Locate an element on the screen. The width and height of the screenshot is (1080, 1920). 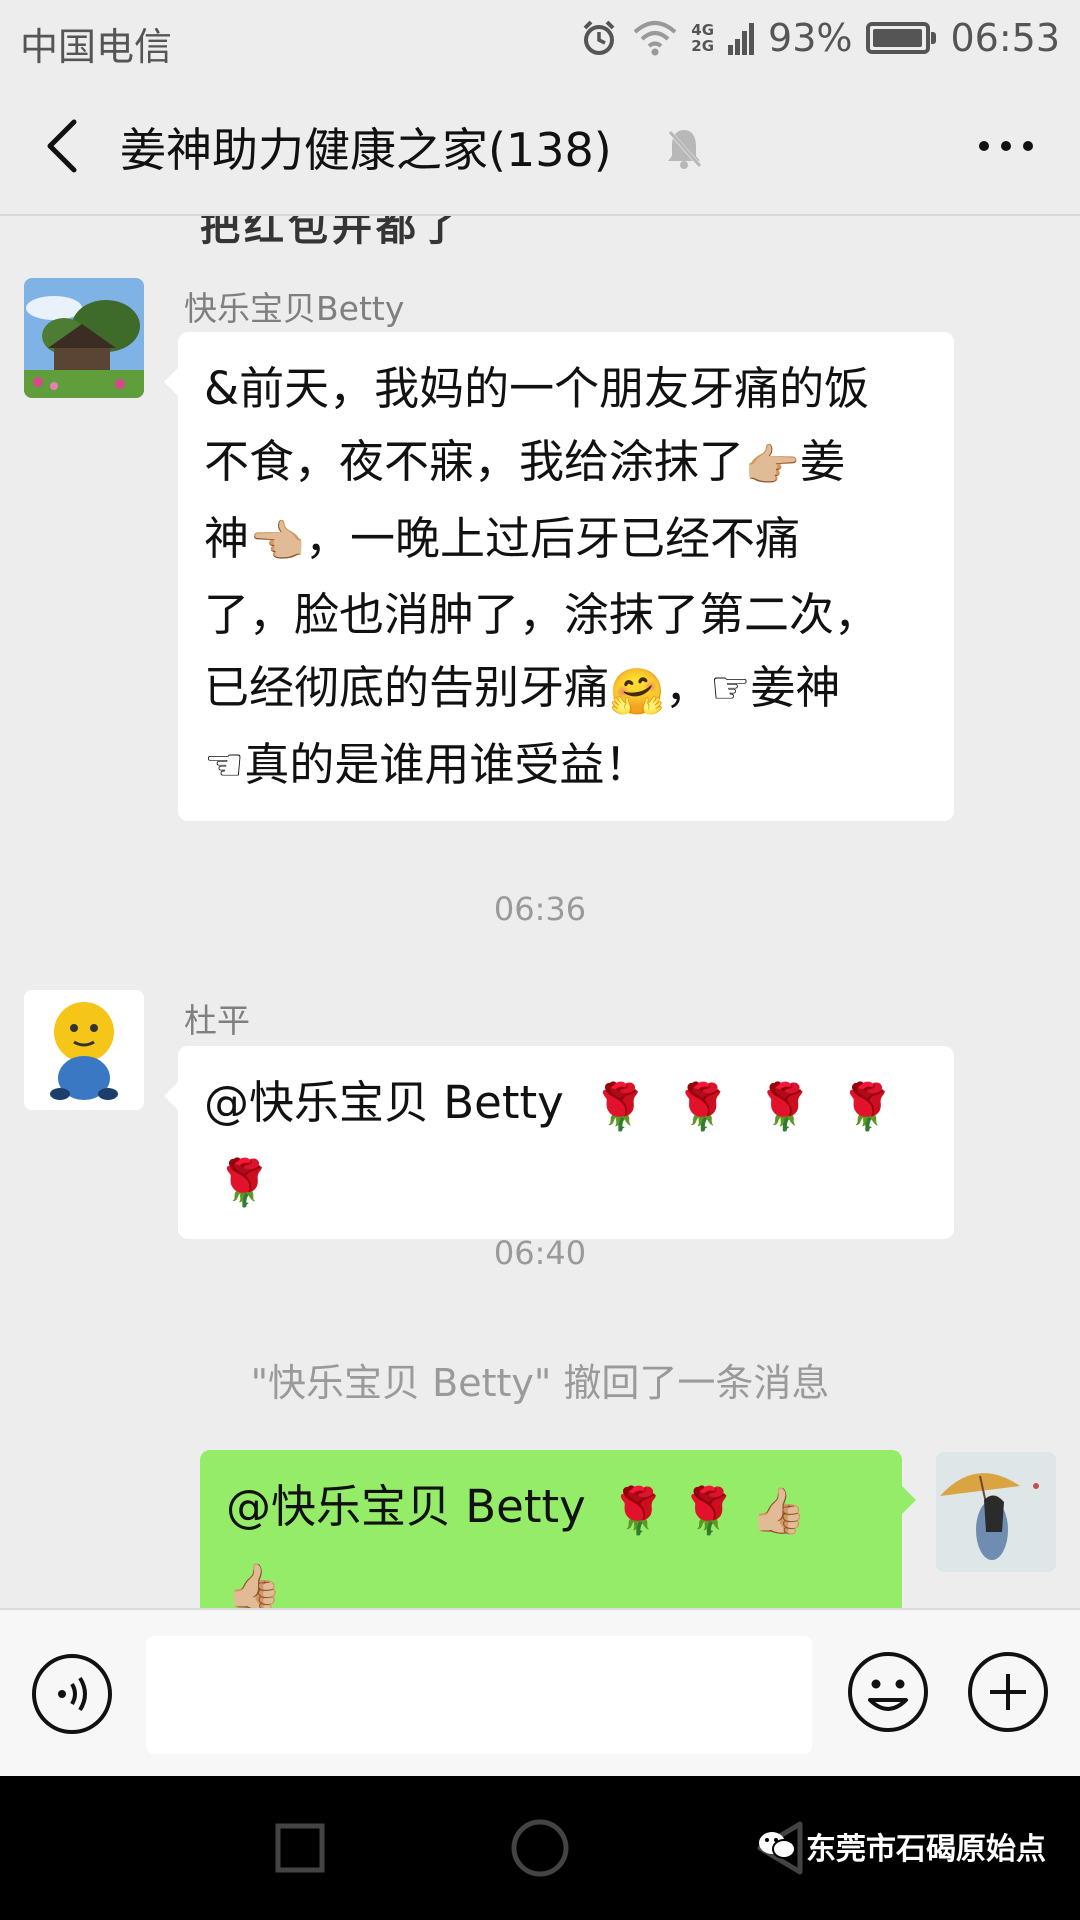
pointing-right-symbol: ☞ is located at coordinates (730, 687).